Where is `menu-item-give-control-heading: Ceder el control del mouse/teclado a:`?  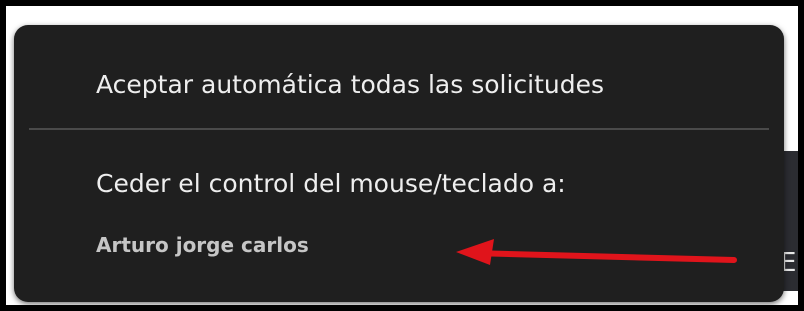
menu-item-give-control-heading: Ceder el control del mouse/teclado a: is located at coordinates (331, 183).